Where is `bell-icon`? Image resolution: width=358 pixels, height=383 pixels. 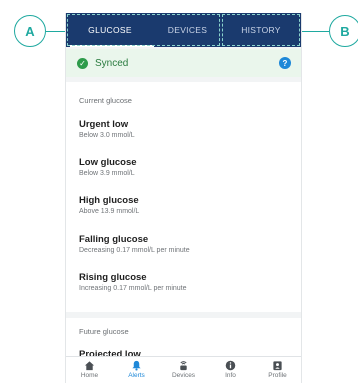 bell-icon is located at coordinates (136, 365).